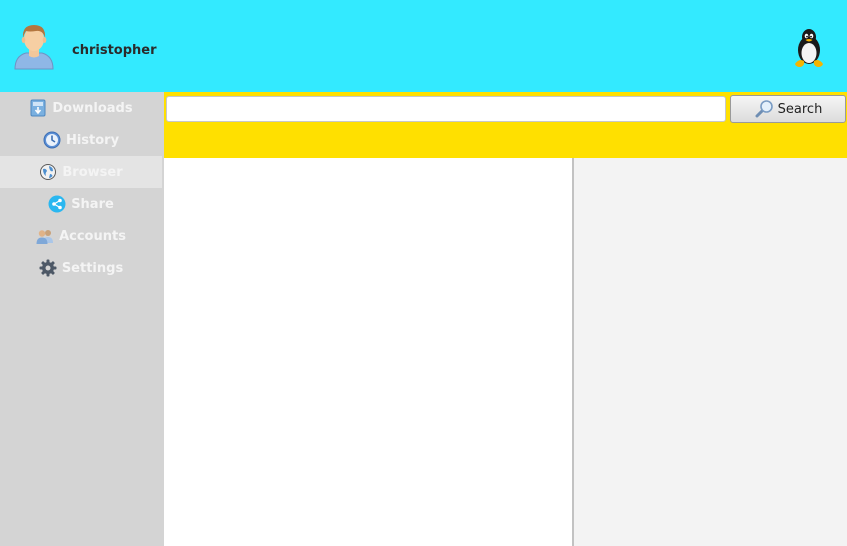 The height and width of the screenshot is (546, 847). I want to click on sidebar-item-label: Browser, so click(92, 172).